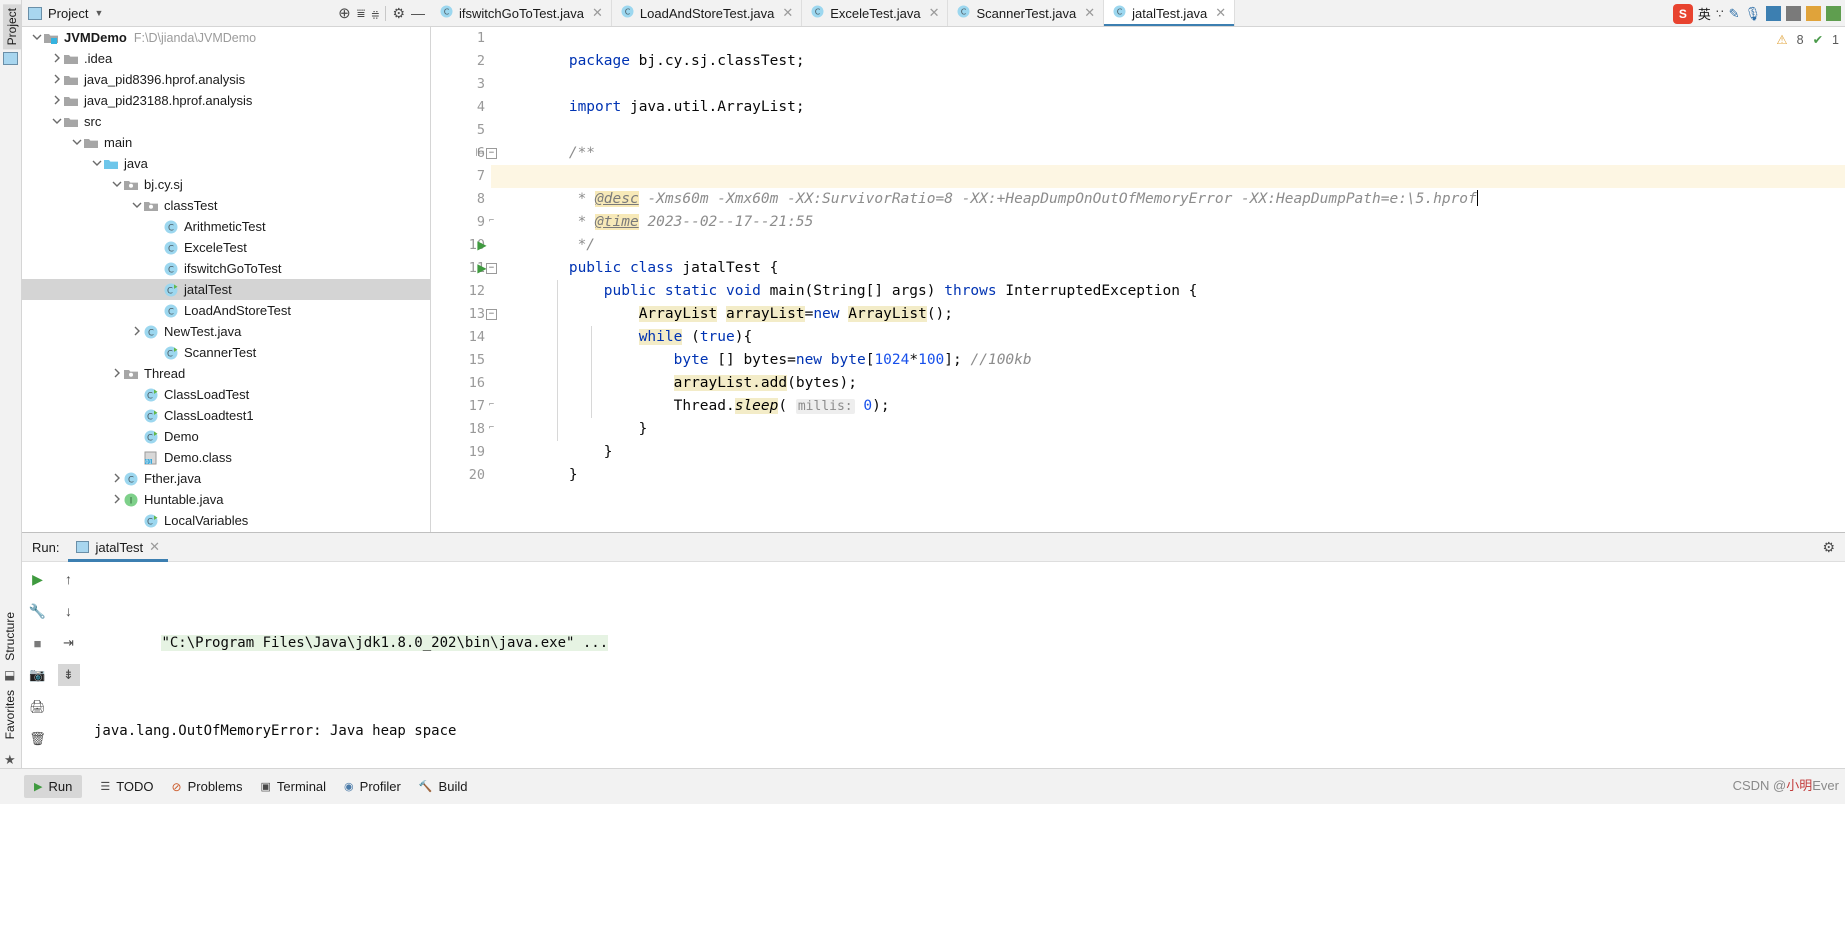  I want to click on wrench-icon: 🔧, so click(38, 611).